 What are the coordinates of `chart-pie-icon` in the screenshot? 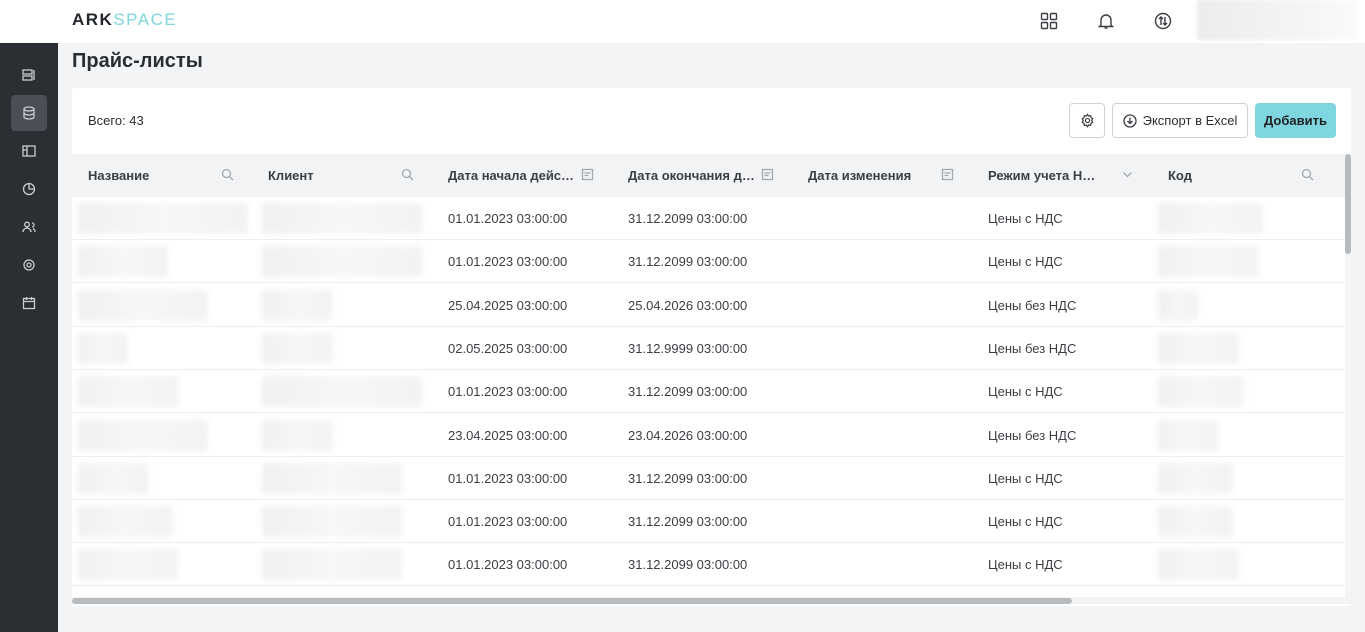 It's located at (29, 189).